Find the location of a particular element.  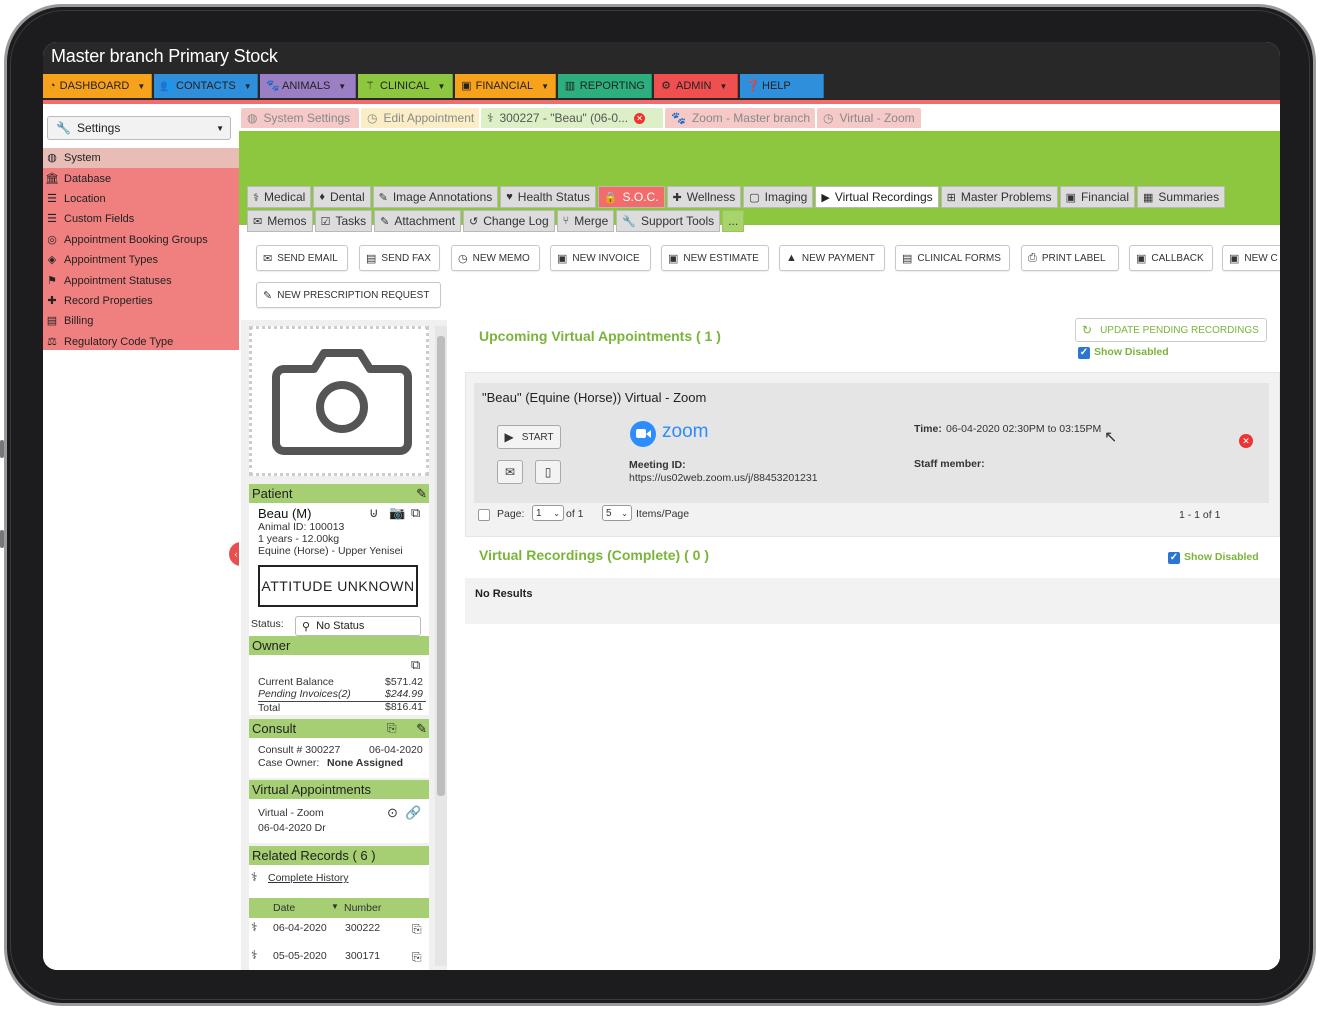

zoom-logo-icon is located at coordinates (643, 434).